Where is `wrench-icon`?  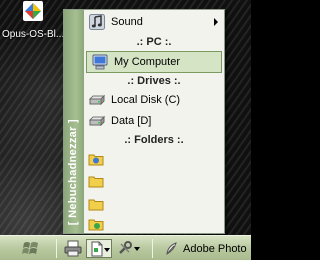 wrench-icon is located at coordinates (125, 247).